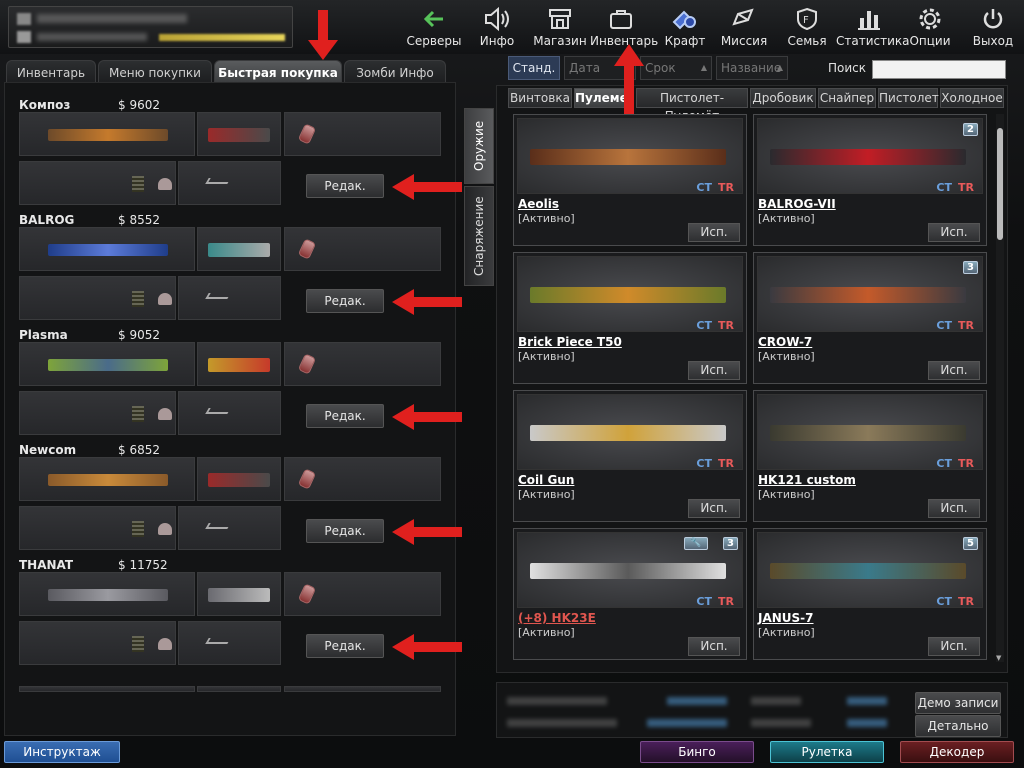  Describe the element at coordinates (630, 456) in the screenshot. I see `inventory-card: CT TR Coil Gun [Активно] Исп.` at that location.